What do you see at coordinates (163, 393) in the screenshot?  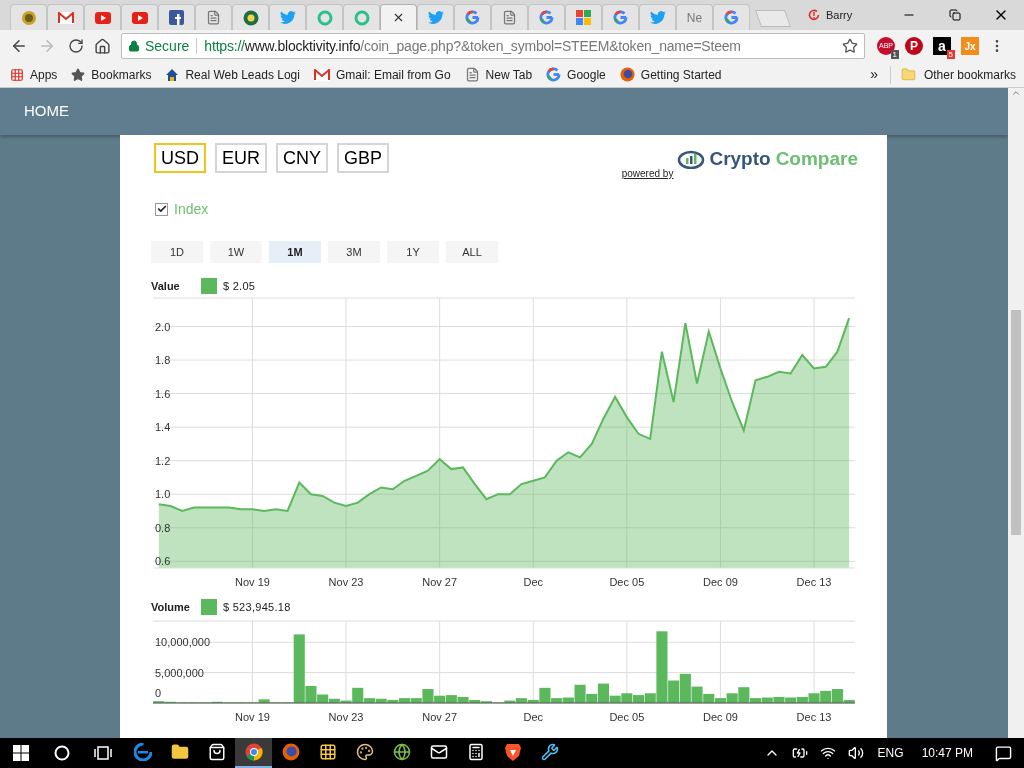 I see `axis-label: 1.6` at bounding box center [163, 393].